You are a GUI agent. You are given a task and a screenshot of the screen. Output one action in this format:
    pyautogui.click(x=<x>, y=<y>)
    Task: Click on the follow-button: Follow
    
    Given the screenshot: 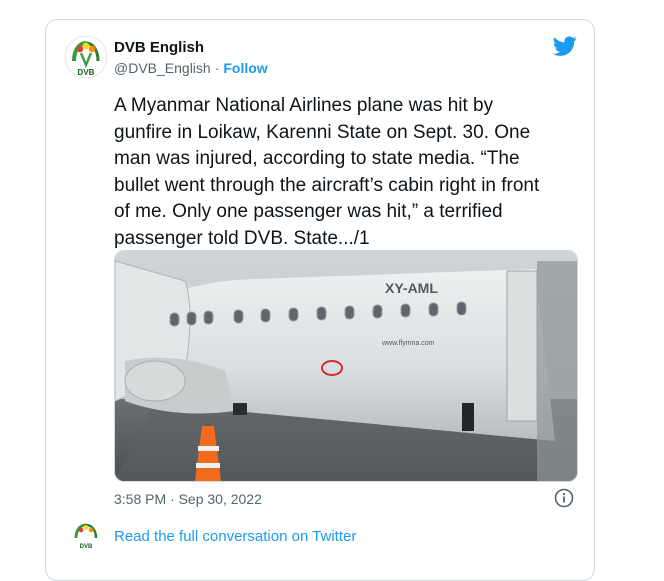 What is the action you would take?
    pyautogui.click(x=245, y=68)
    